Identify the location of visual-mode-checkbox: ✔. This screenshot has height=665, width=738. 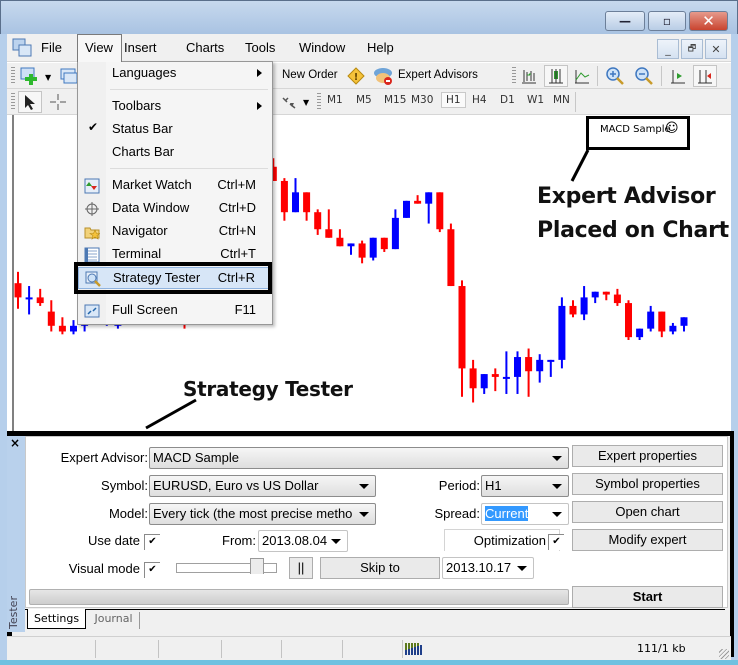
(152, 570).